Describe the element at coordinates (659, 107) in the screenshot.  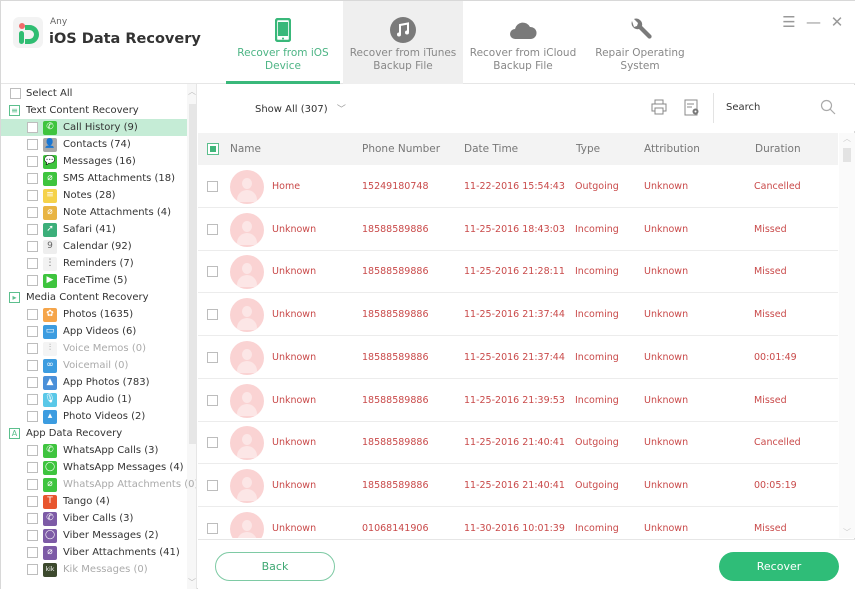
I see `printer-icon` at that location.